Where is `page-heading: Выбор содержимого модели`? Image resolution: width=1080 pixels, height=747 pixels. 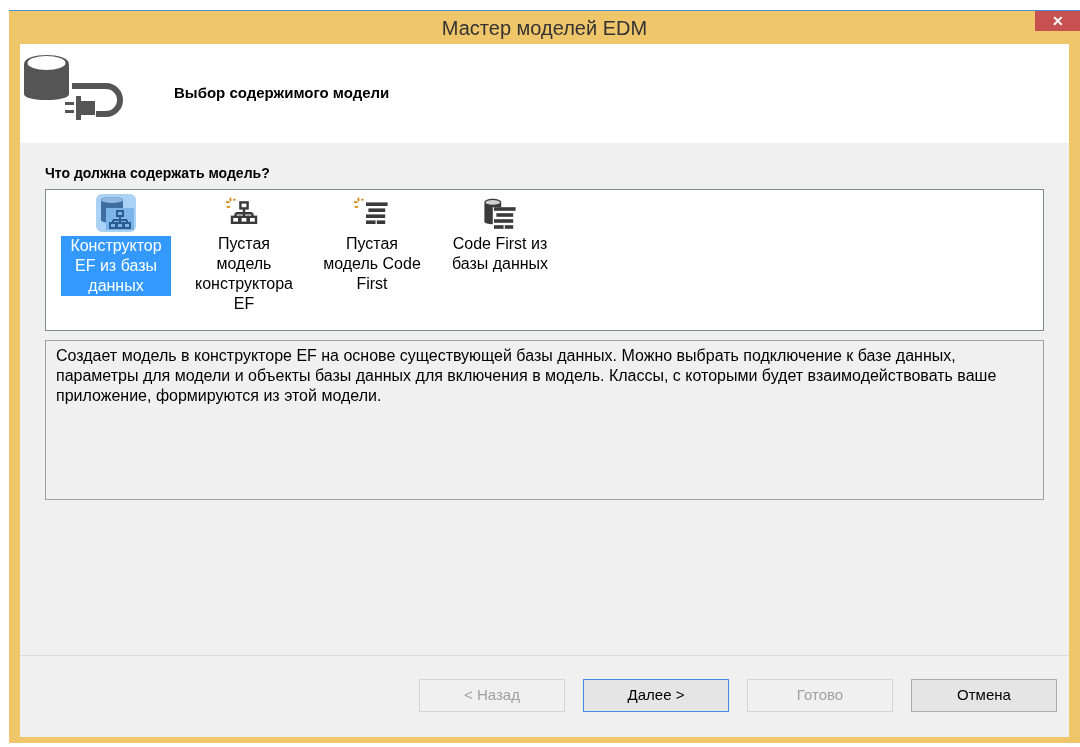
page-heading: Выбор содержимого модели is located at coordinates (282, 93).